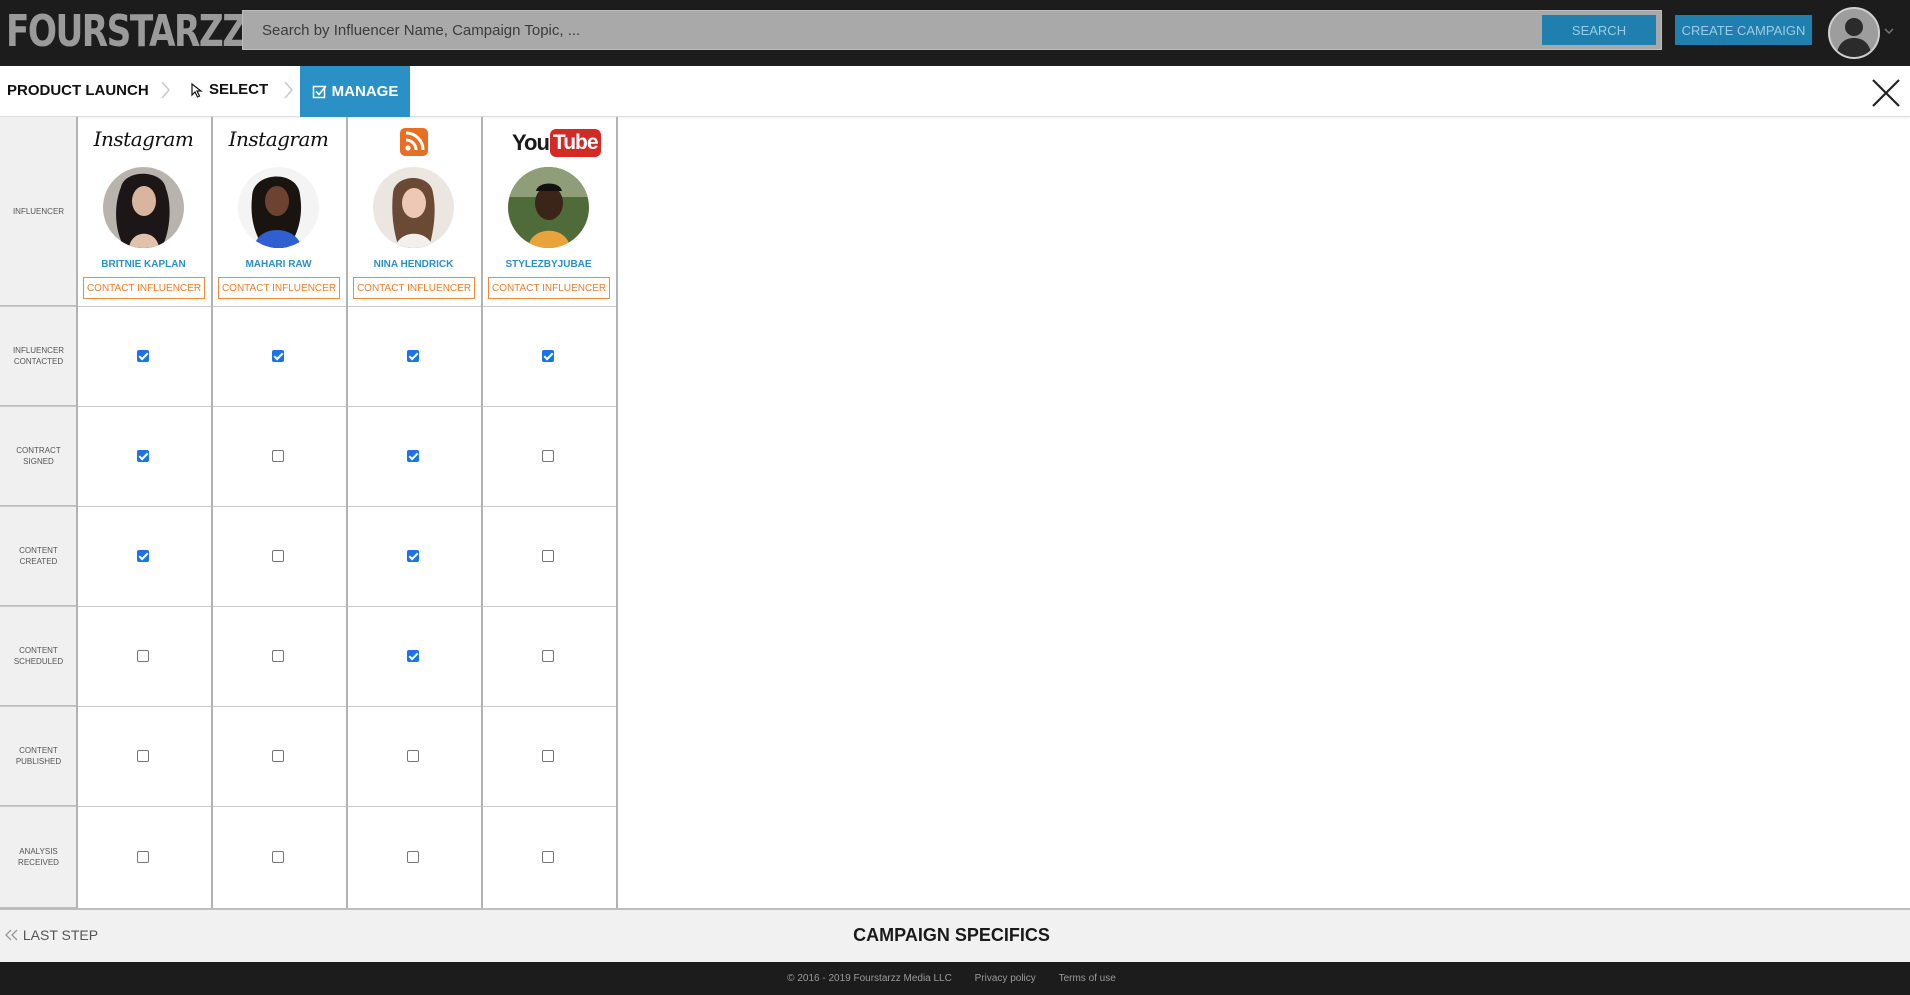 This screenshot has height=995, width=1910. What do you see at coordinates (38, 456) in the screenshot?
I see `row-label: CONTRACT SIGNED` at bounding box center [38, 456].